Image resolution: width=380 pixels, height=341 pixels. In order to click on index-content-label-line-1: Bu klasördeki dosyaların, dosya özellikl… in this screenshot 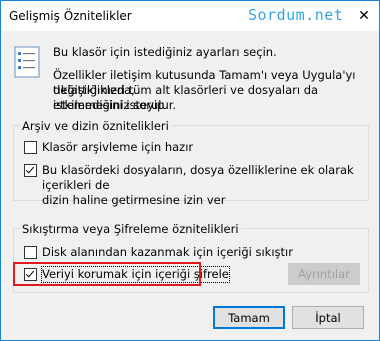, I will do `click(198, 177)`.